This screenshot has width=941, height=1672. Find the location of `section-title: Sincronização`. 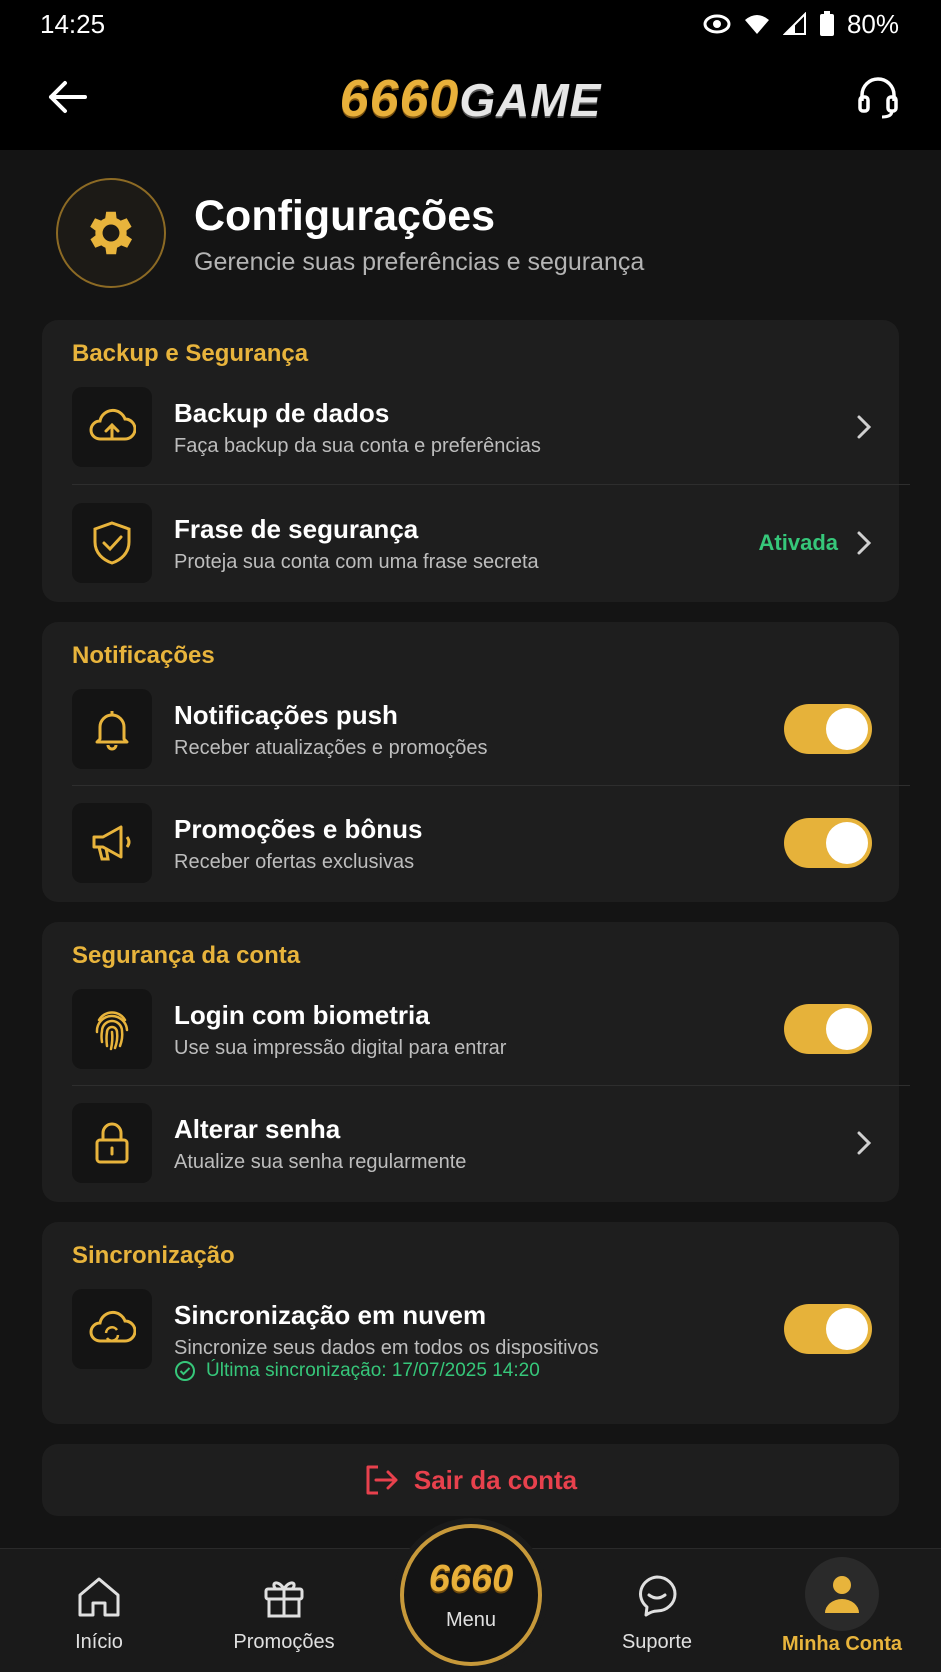

section-title: Sincronização is located at coordinates (153, 1255).